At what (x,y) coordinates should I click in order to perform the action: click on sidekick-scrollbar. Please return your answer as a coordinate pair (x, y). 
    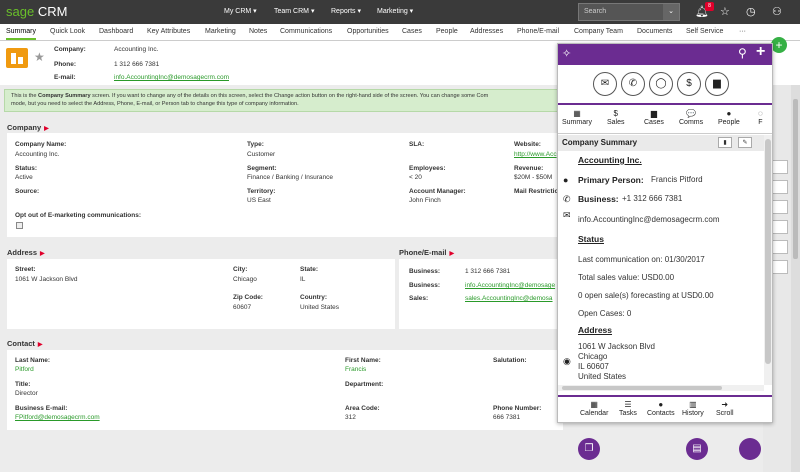
    Looking at the image, I should click on (768, 260).